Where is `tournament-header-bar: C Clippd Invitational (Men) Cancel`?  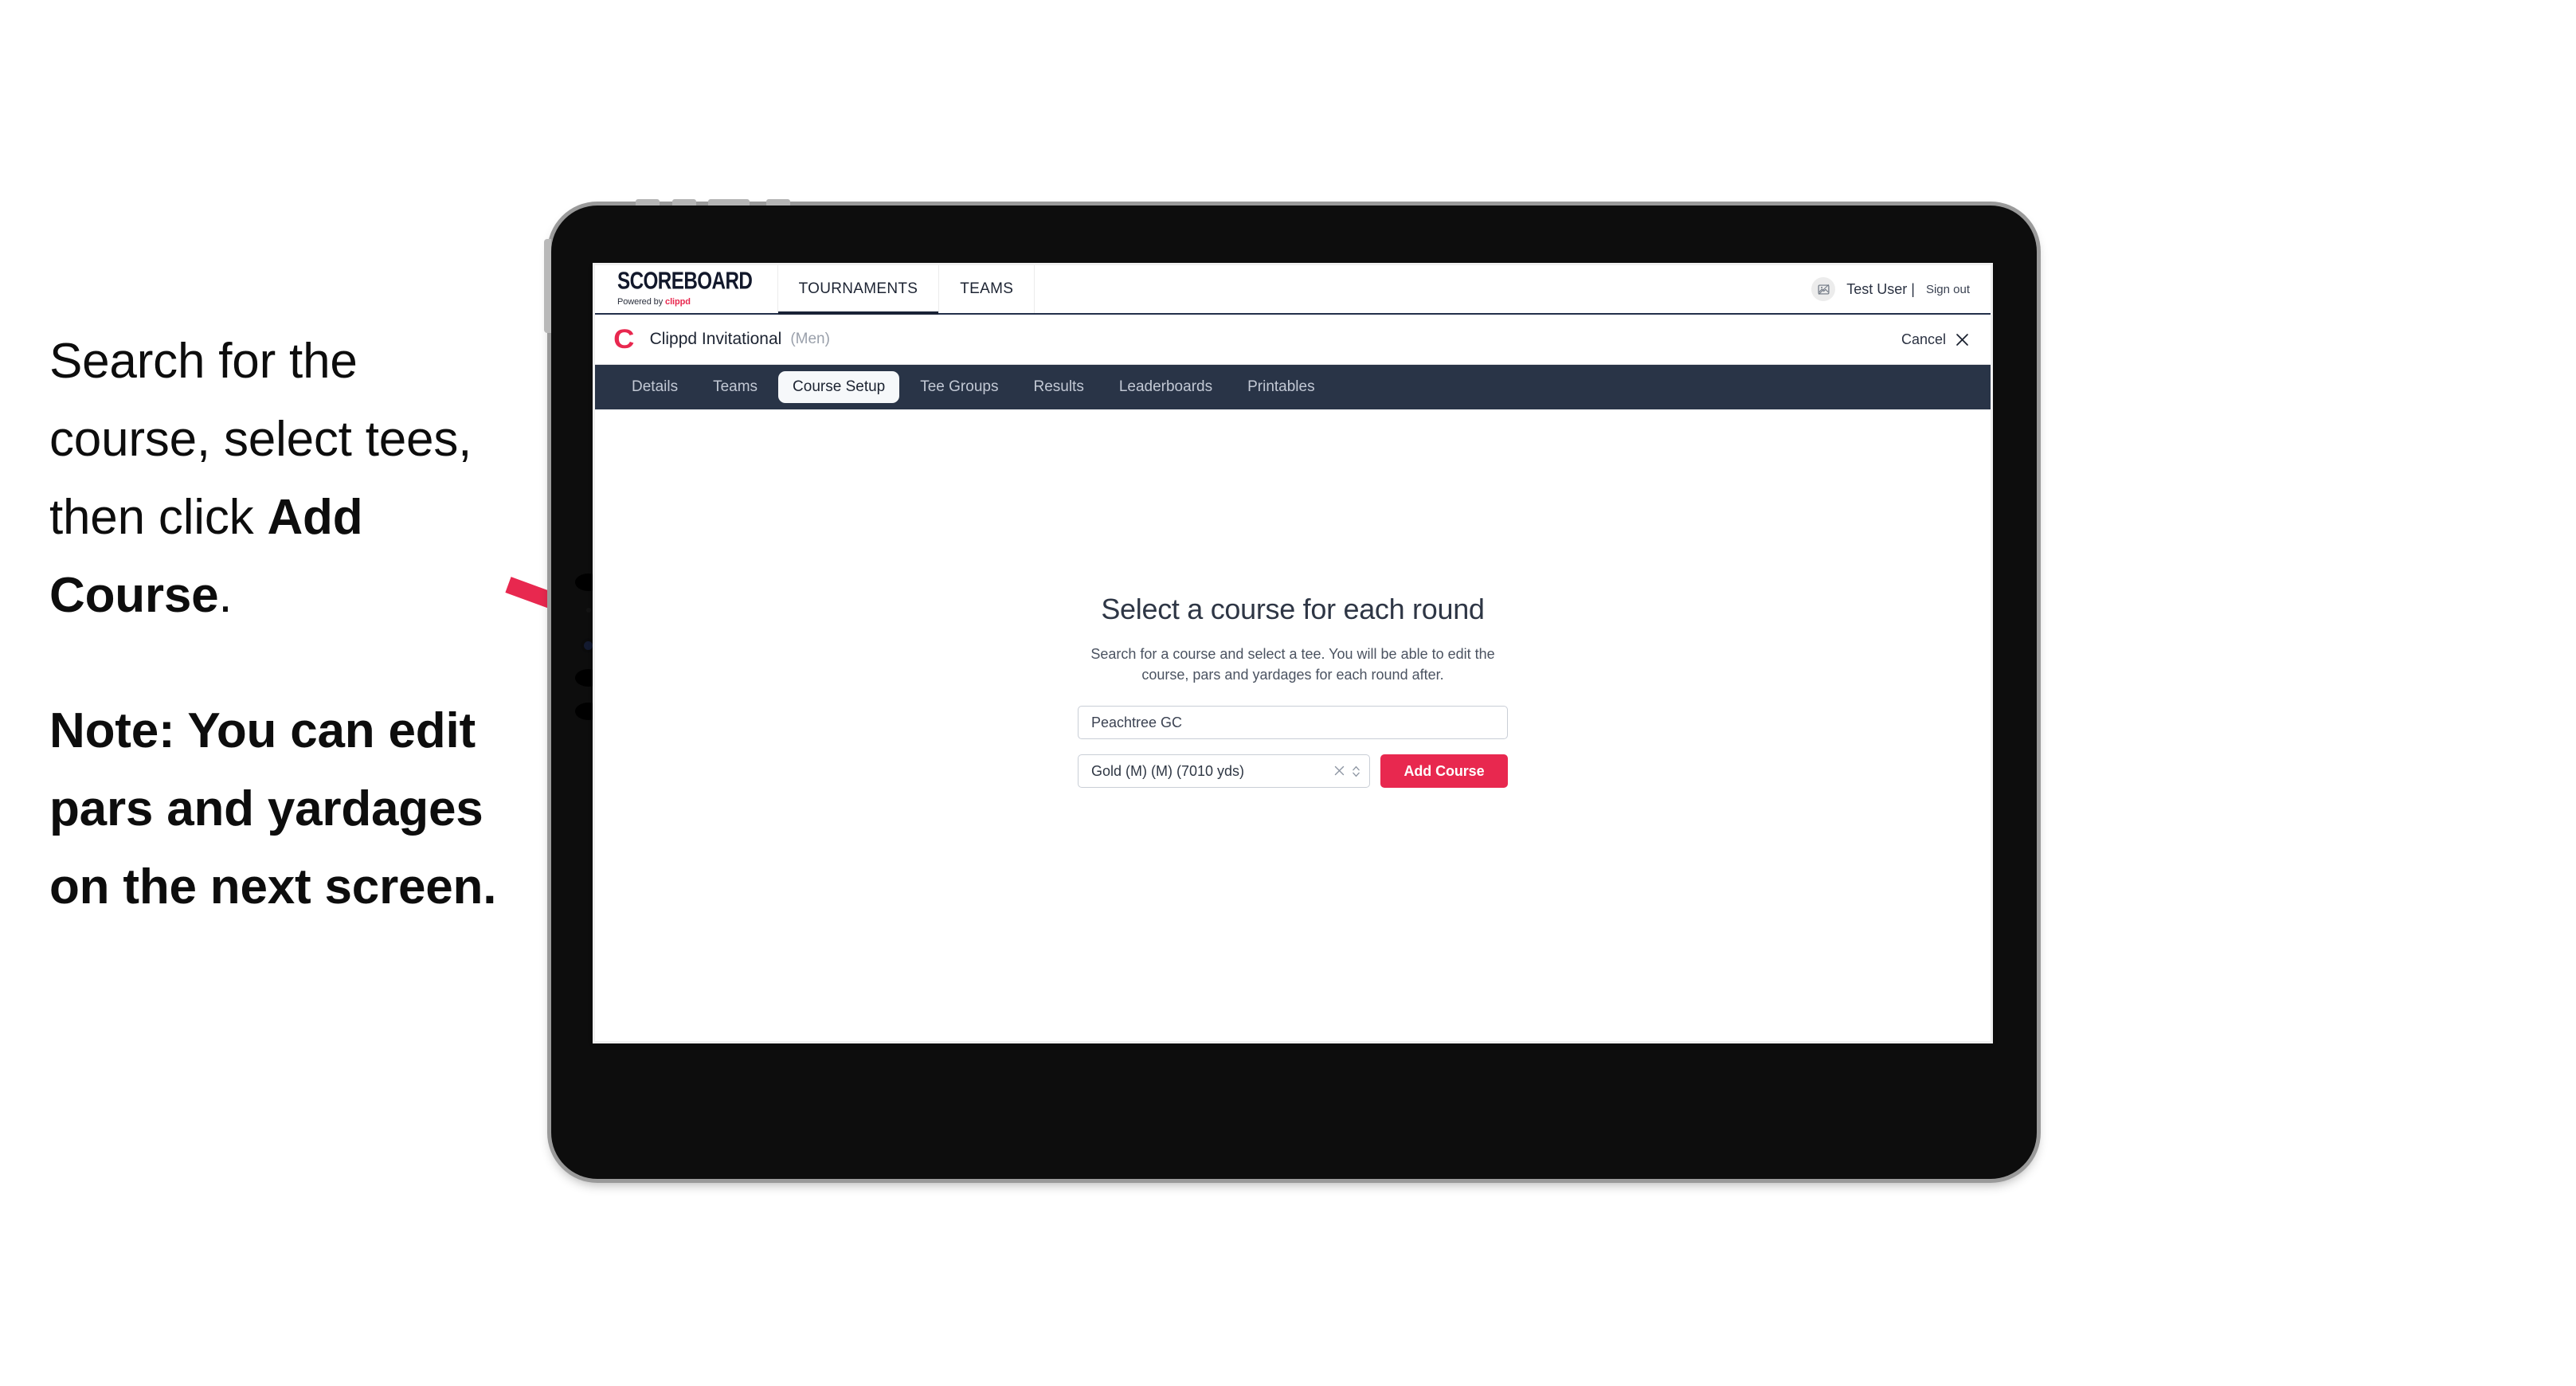 tournament-header-bar: C Clippd Invitational (Men) Cancel is located at coordinates (1293, 340).